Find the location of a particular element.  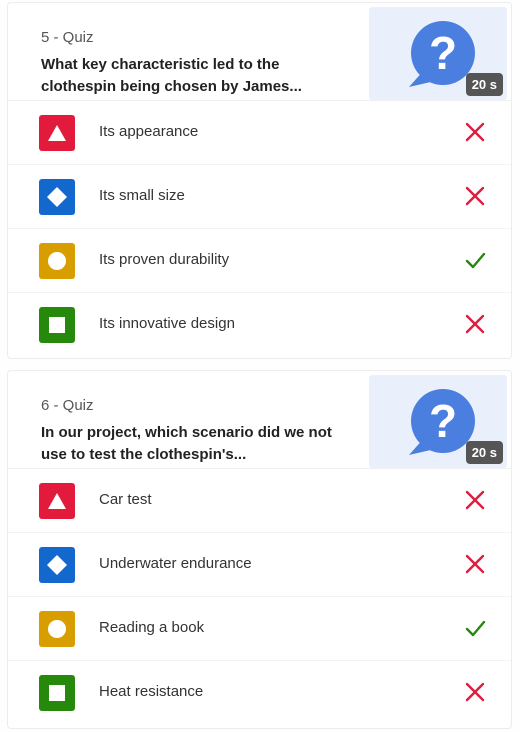

answer-row: Reading a book is located at coordinates (259, 629).